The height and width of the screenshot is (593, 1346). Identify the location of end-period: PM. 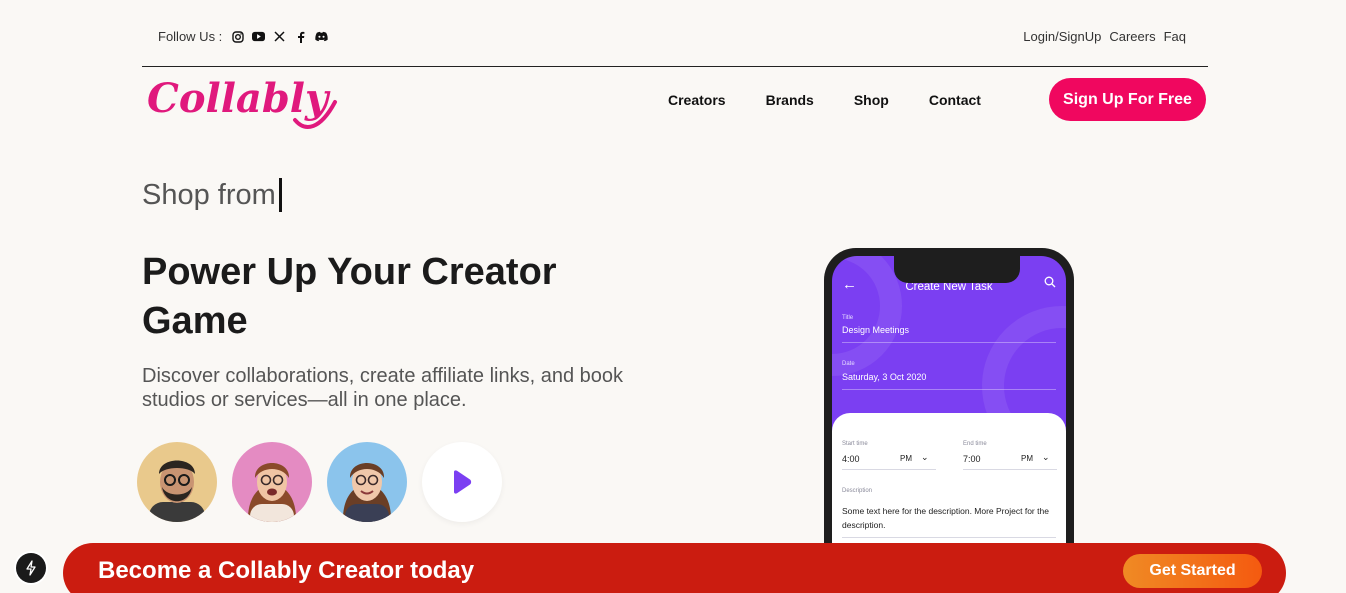
(1027, 458).